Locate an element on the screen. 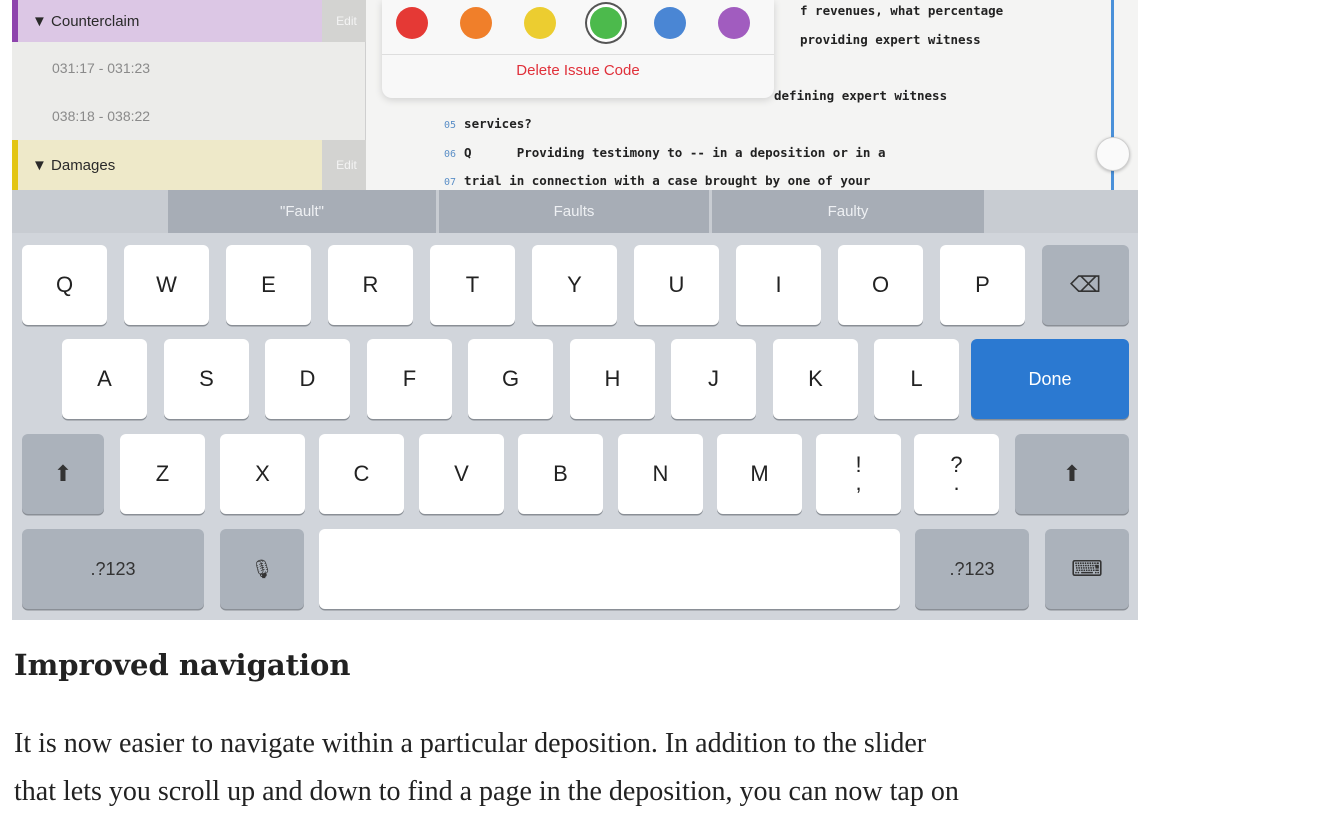 The height and width of the screenshot is (820, 1337). suggestion-2: Faults is located at coordinates (574, 211).